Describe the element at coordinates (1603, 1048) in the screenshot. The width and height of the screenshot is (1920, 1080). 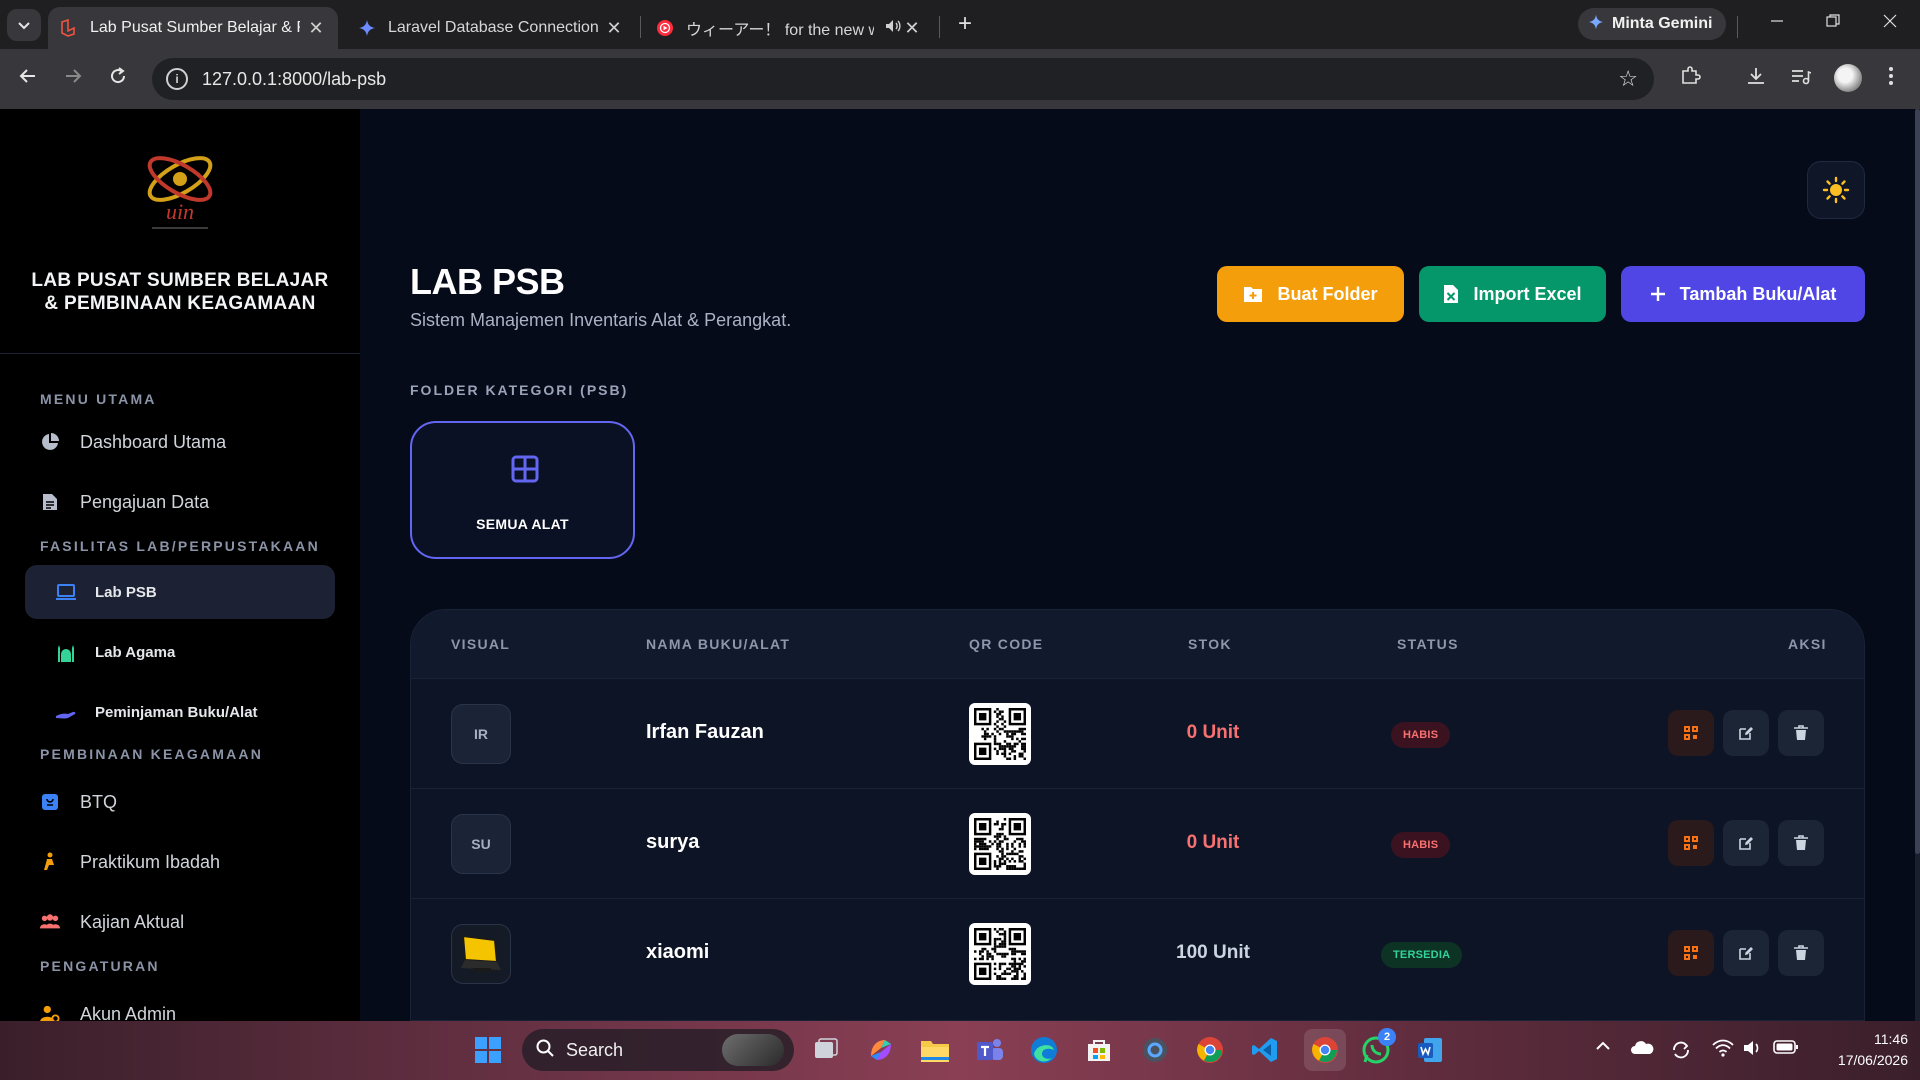
I see `tray-overflow-icon` at that location.